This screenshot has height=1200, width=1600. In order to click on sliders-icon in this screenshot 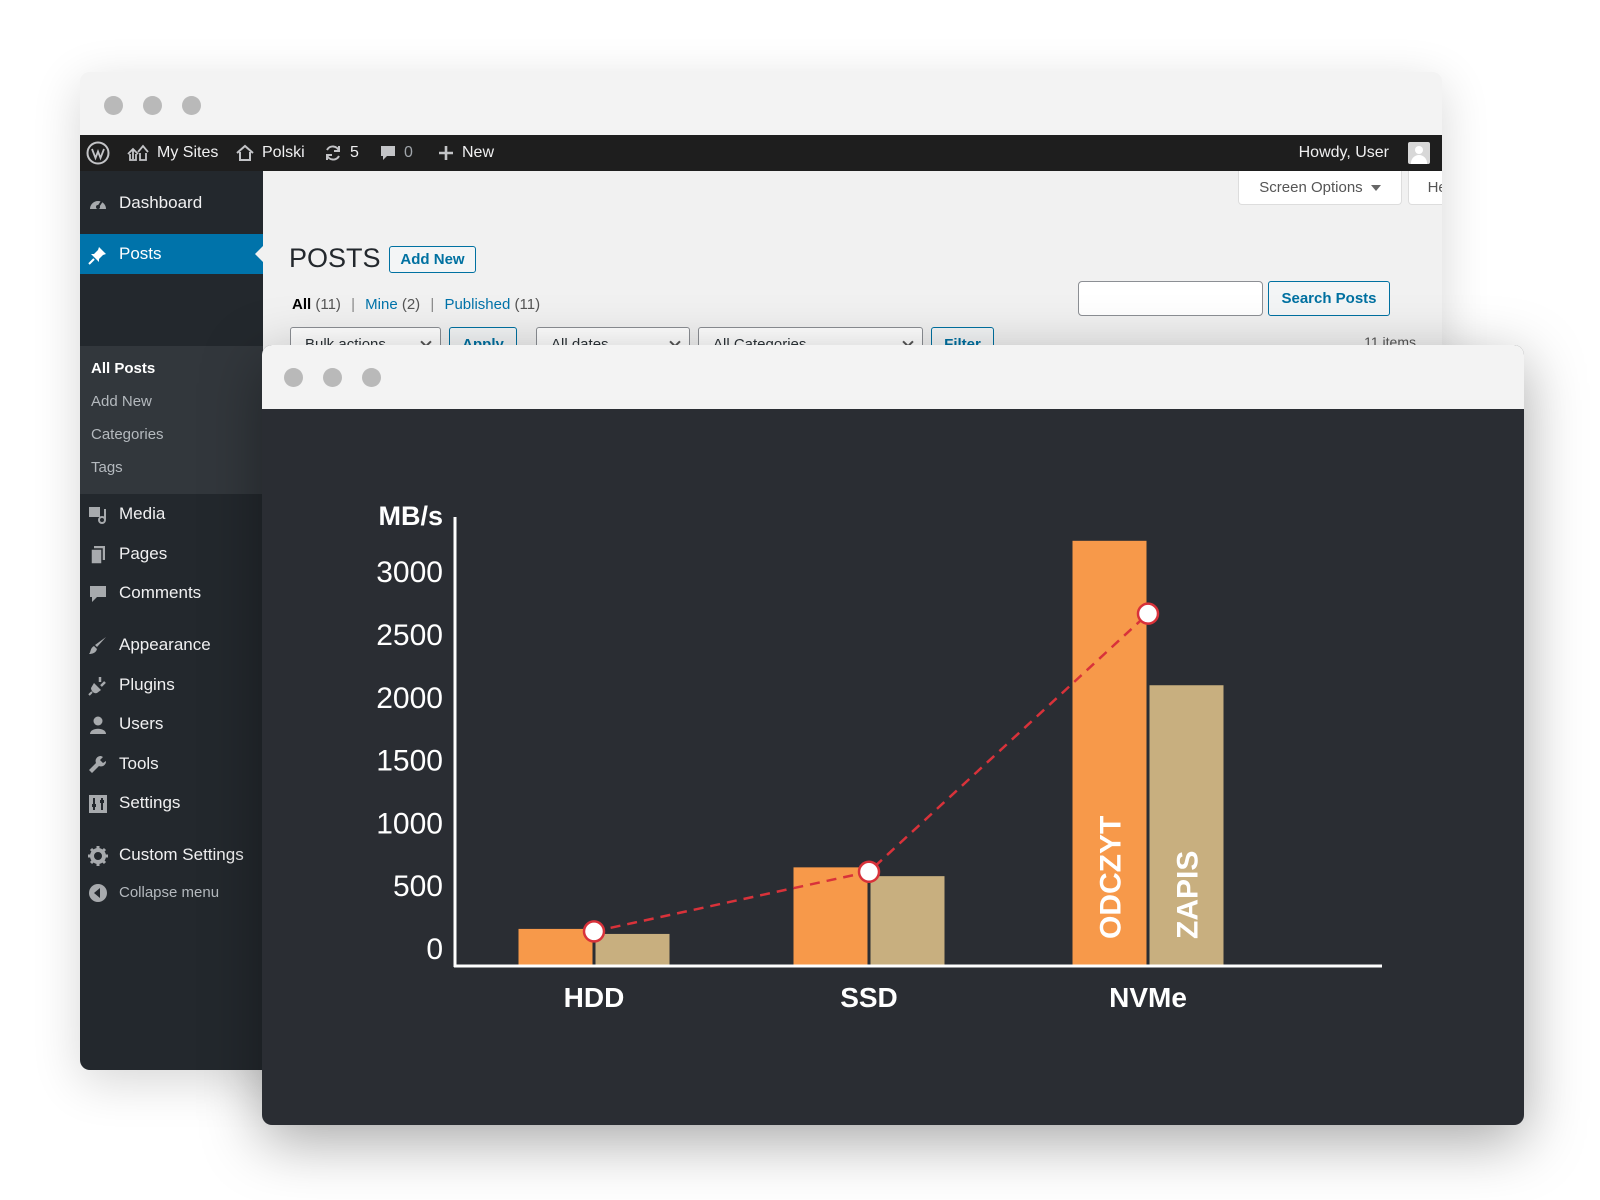, I will do `click(98, 804)`.